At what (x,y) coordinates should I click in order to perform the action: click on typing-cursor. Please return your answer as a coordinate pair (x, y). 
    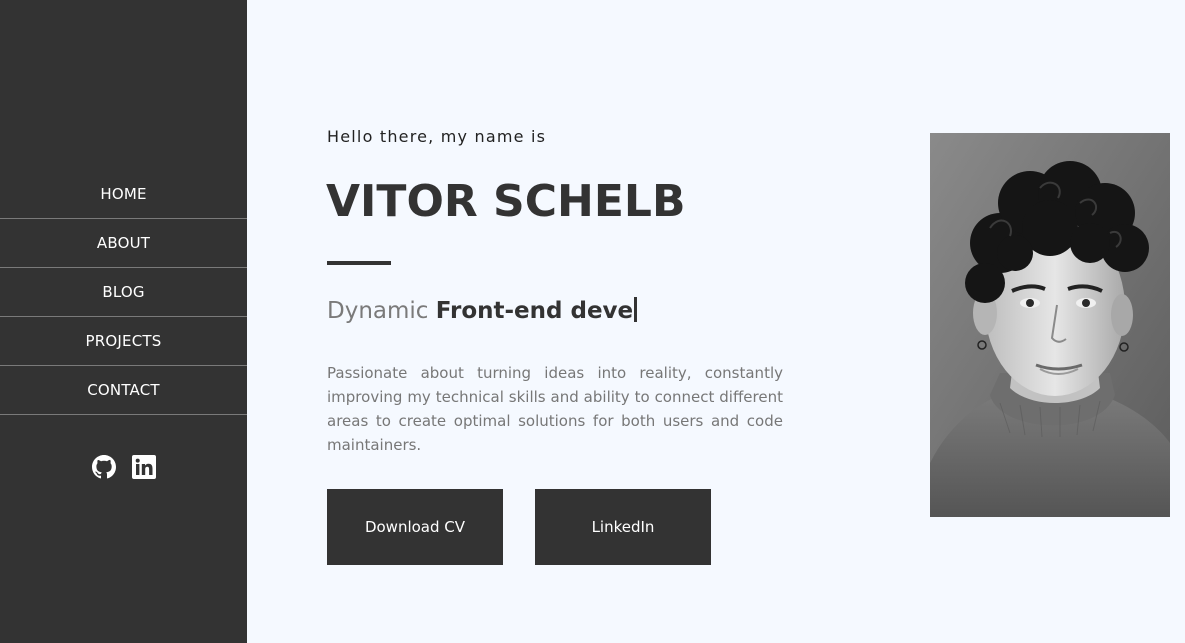
    Looking at the image, I should click on (636, 309).